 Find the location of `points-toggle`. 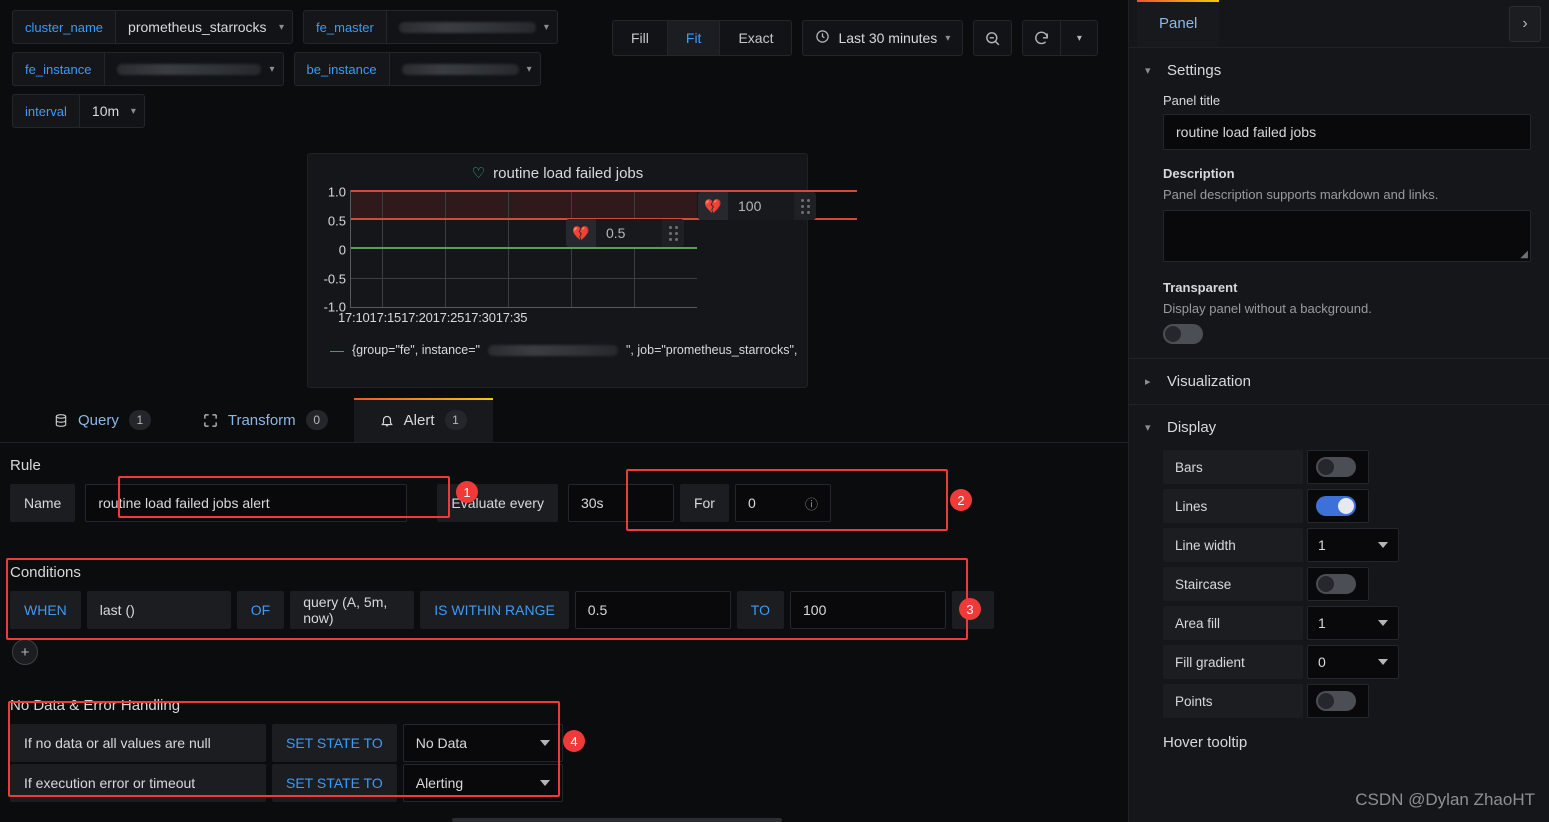

points-toggle is located at coordinates (1336, 701).